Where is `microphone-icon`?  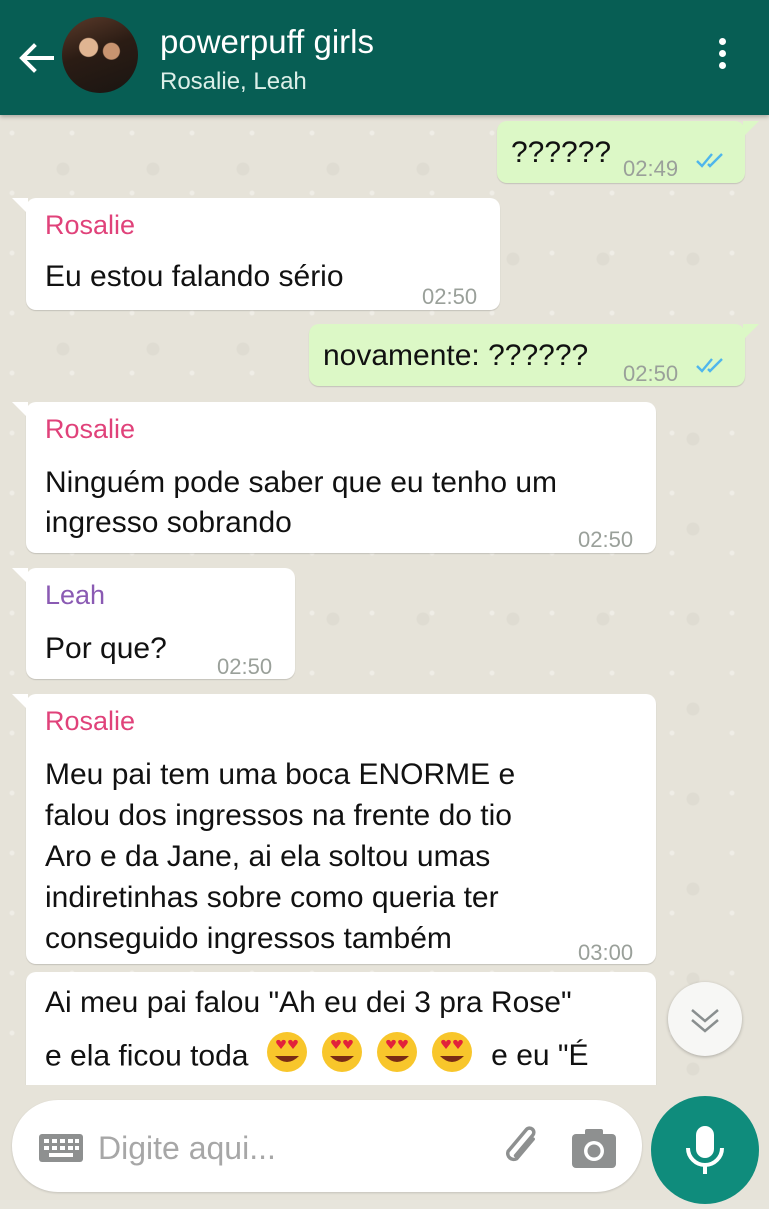
microphone-icon is located at coordinates (705, 1150).